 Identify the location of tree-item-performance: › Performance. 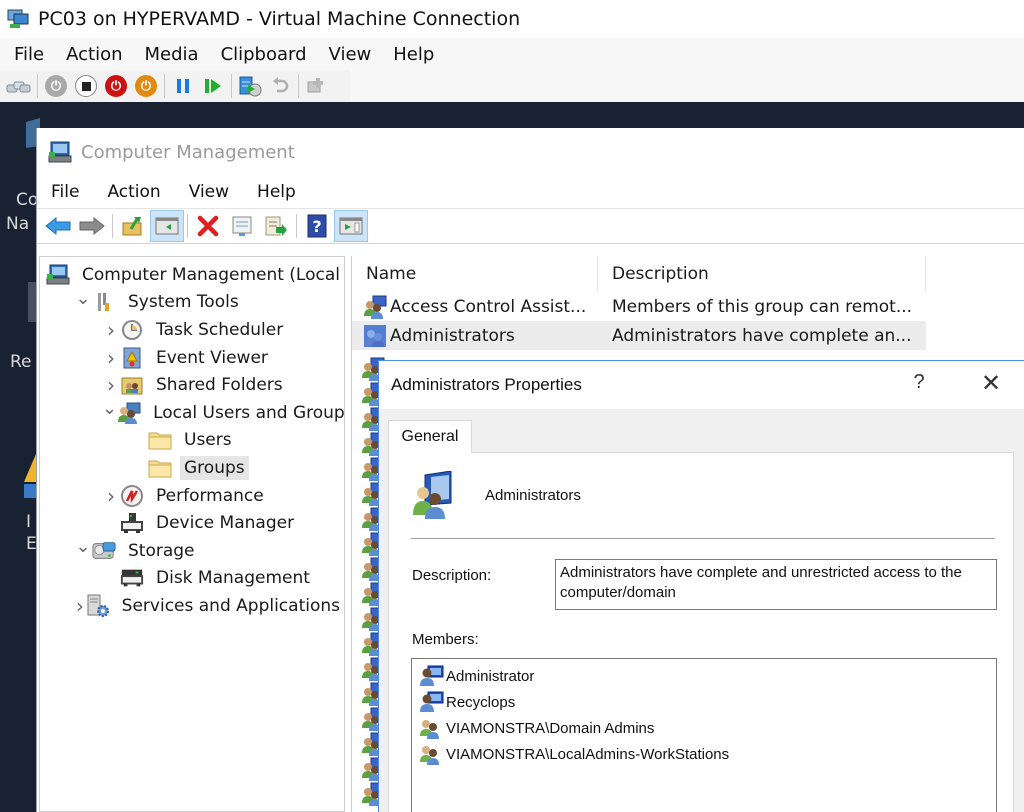
(192, 496).